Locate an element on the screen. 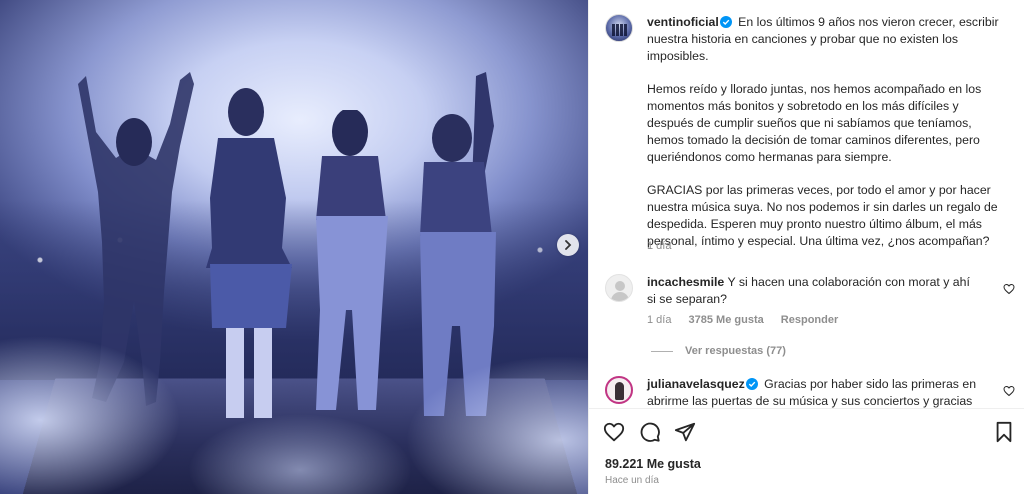 This screenshot has width=1024, height=494. caption-timestamp: 1 día is located at coordinates (659, 246).